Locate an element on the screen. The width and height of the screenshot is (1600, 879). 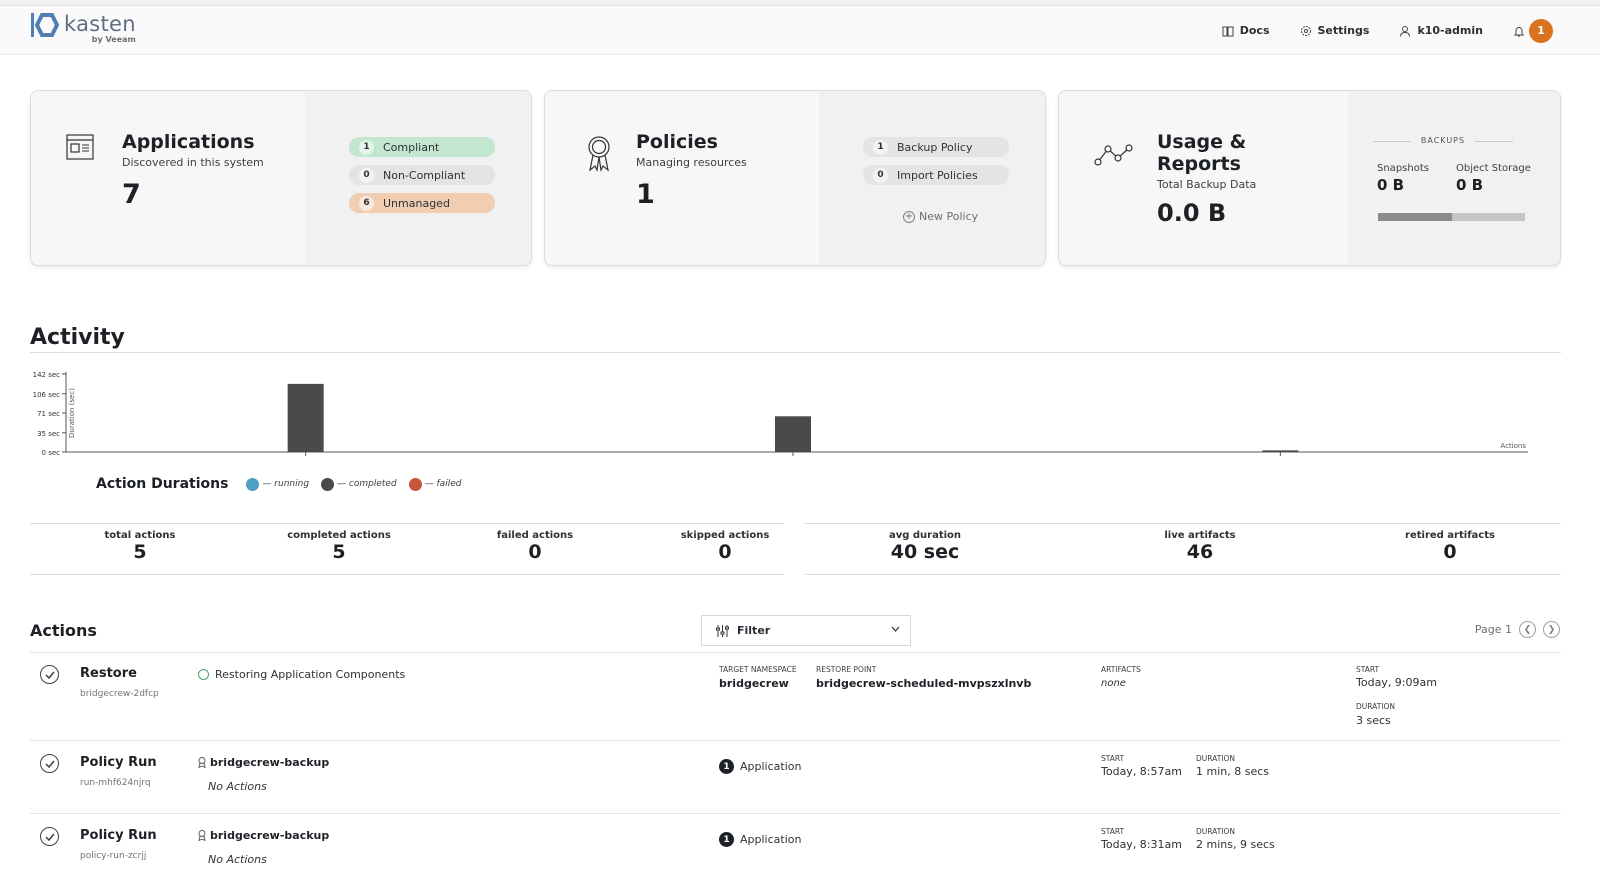
stat-failed-actions: failed actions 0 is located at coordinates (535, 546).